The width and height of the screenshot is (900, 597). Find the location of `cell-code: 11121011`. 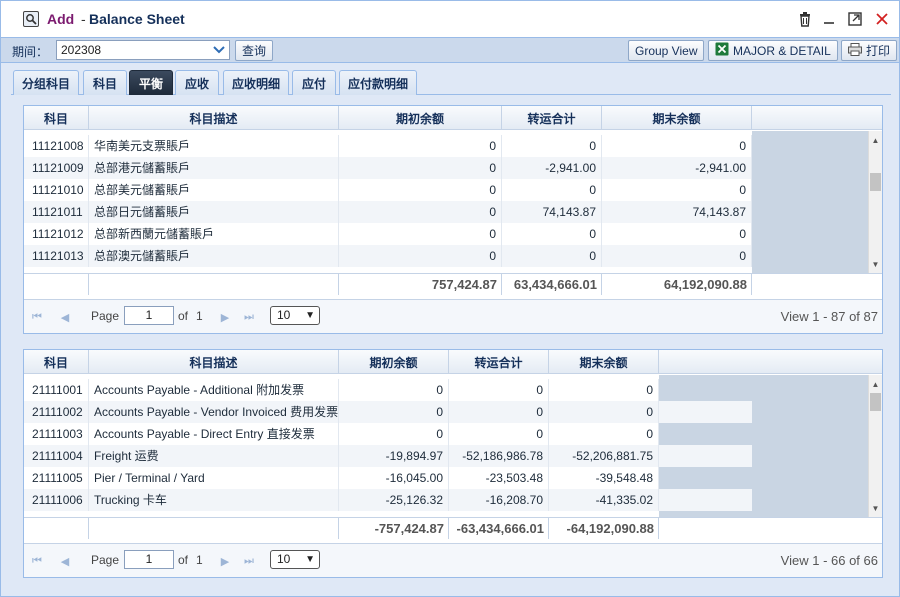

cell-code: 11121011 is located at coordinates (56, 212).